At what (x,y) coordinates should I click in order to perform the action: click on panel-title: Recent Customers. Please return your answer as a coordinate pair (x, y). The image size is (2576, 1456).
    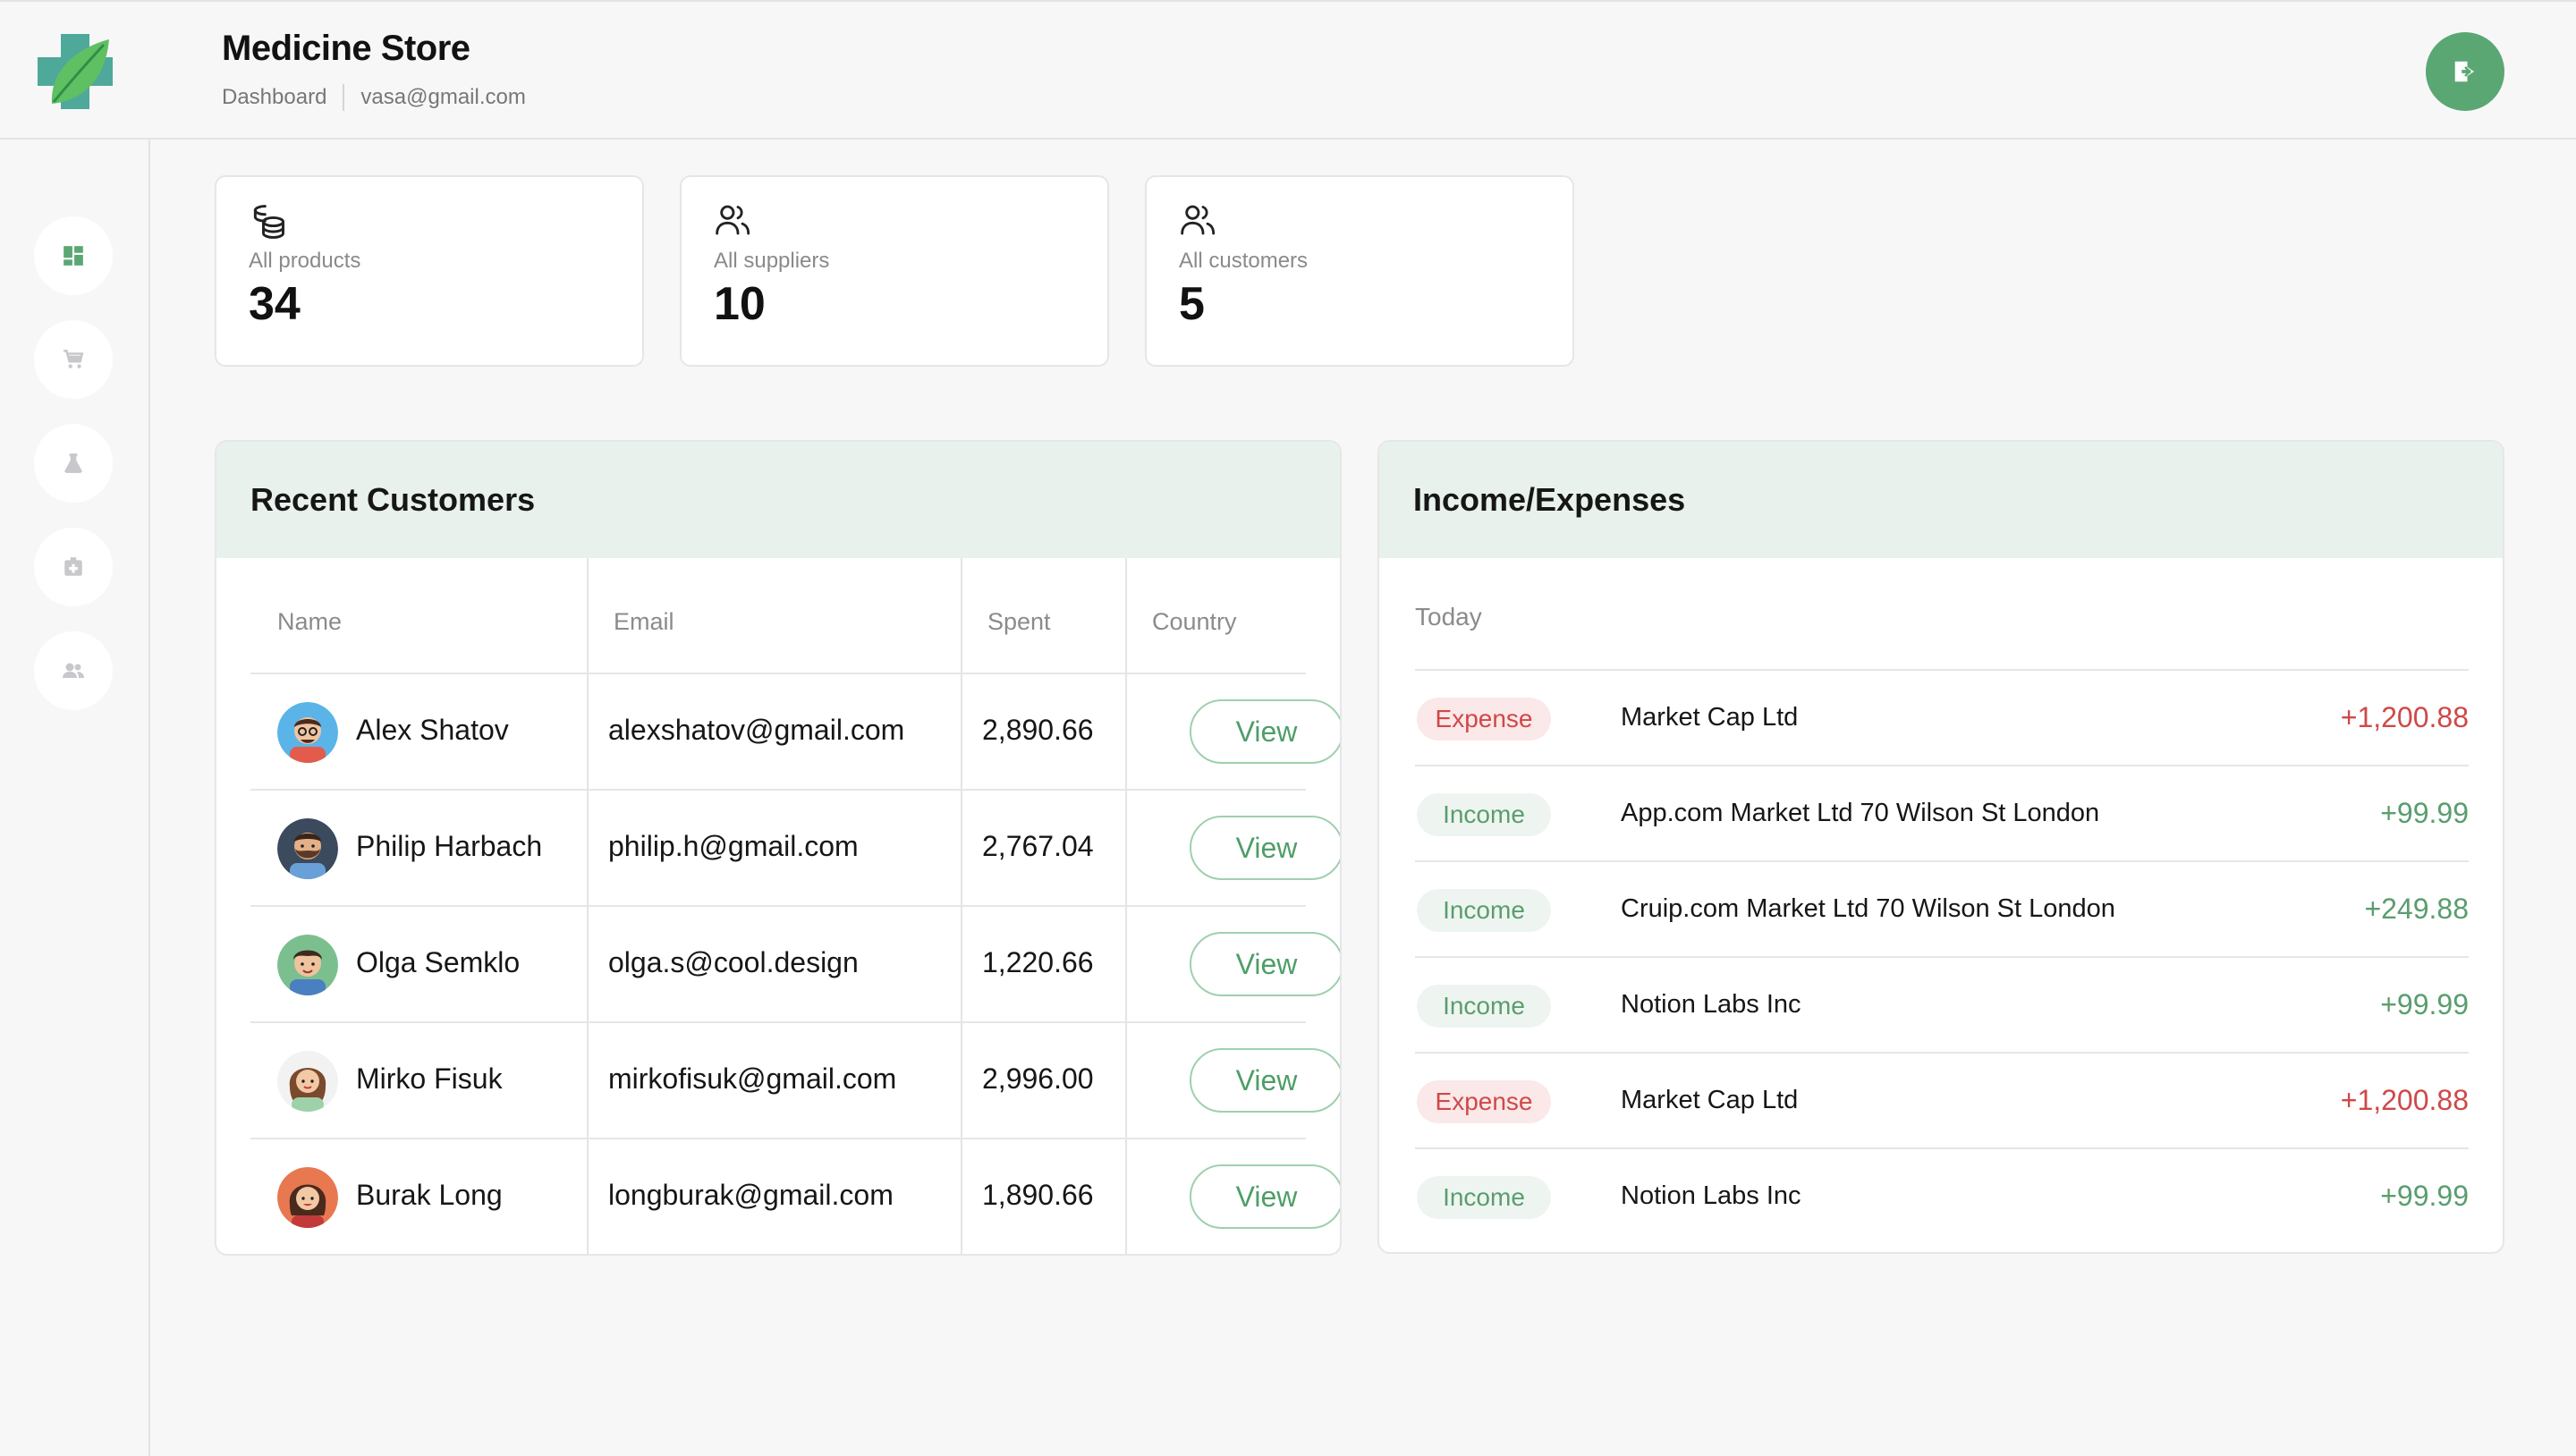
    Looking at the image, I should click on (778, 500).